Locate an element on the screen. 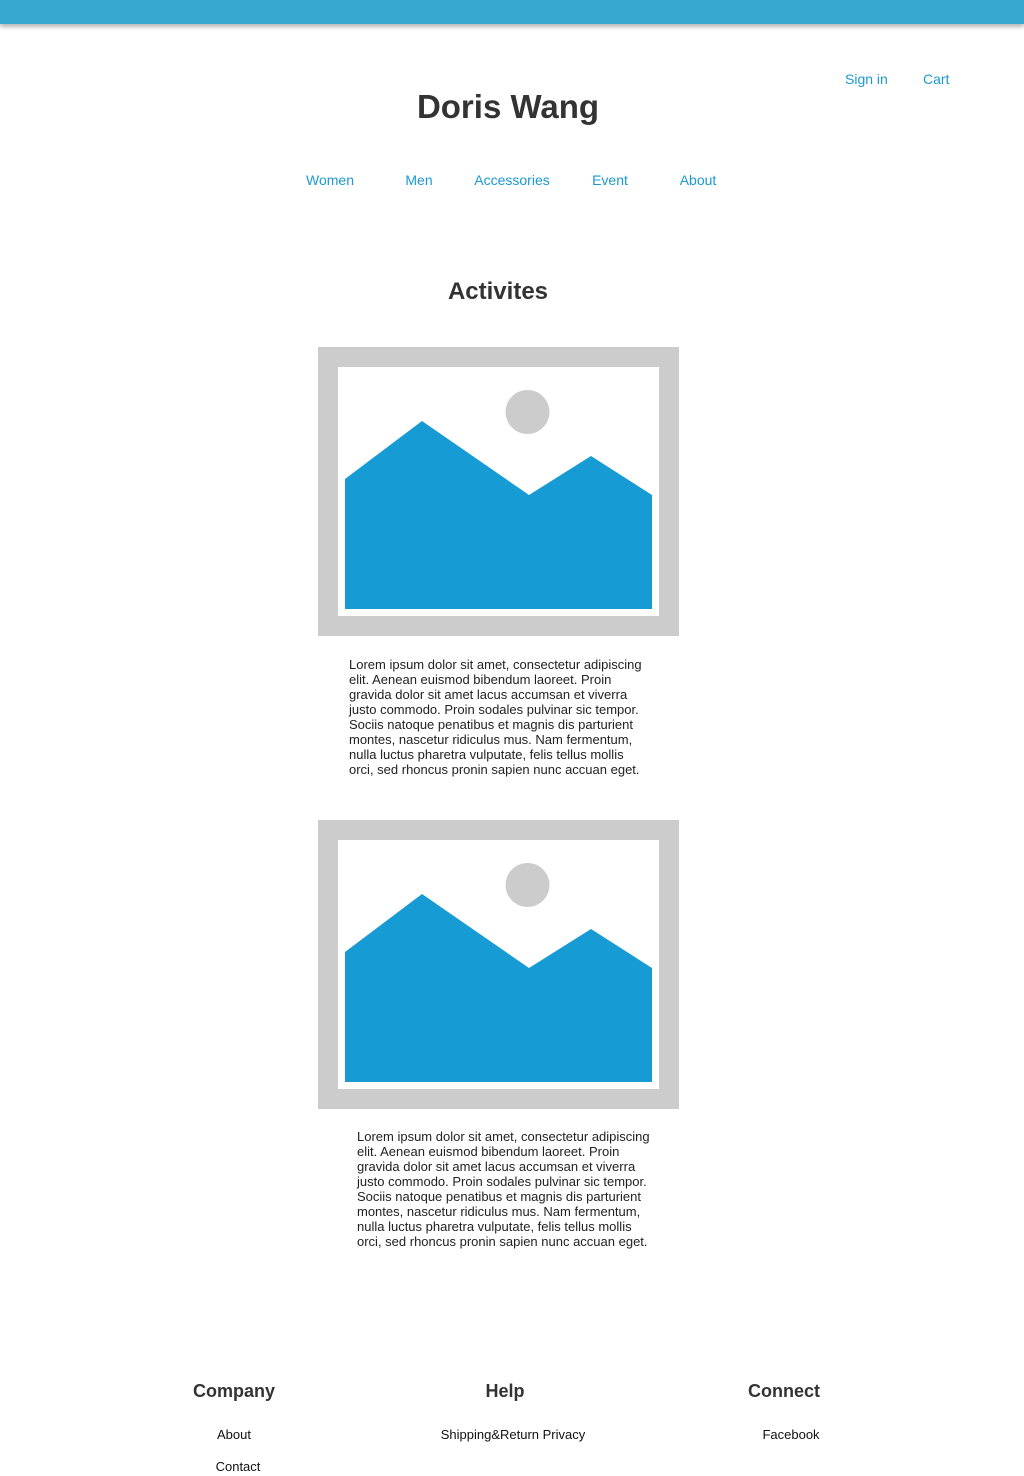 The height and width of the screenshot is (1476, 1024). footer-heading-help: Help is located at coordinates (505, 1391).